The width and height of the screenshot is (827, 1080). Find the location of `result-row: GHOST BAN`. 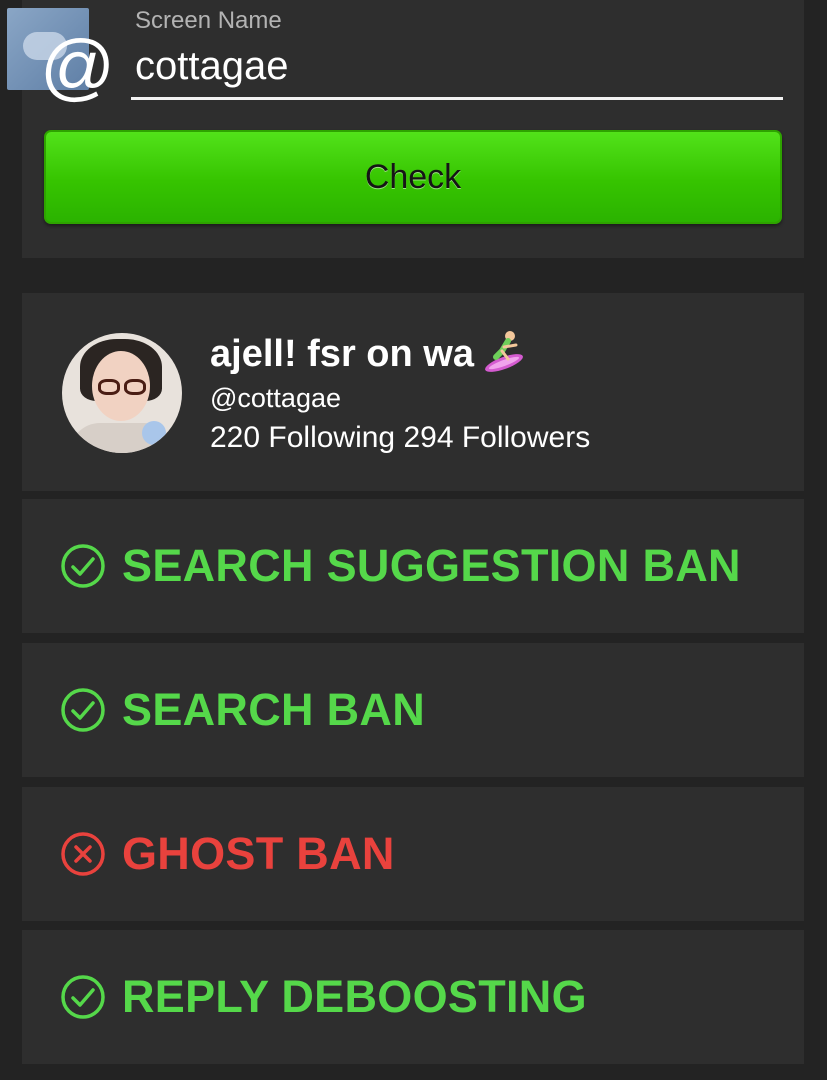

result-row: GHOST BAN is located at coordinates (413, 854).